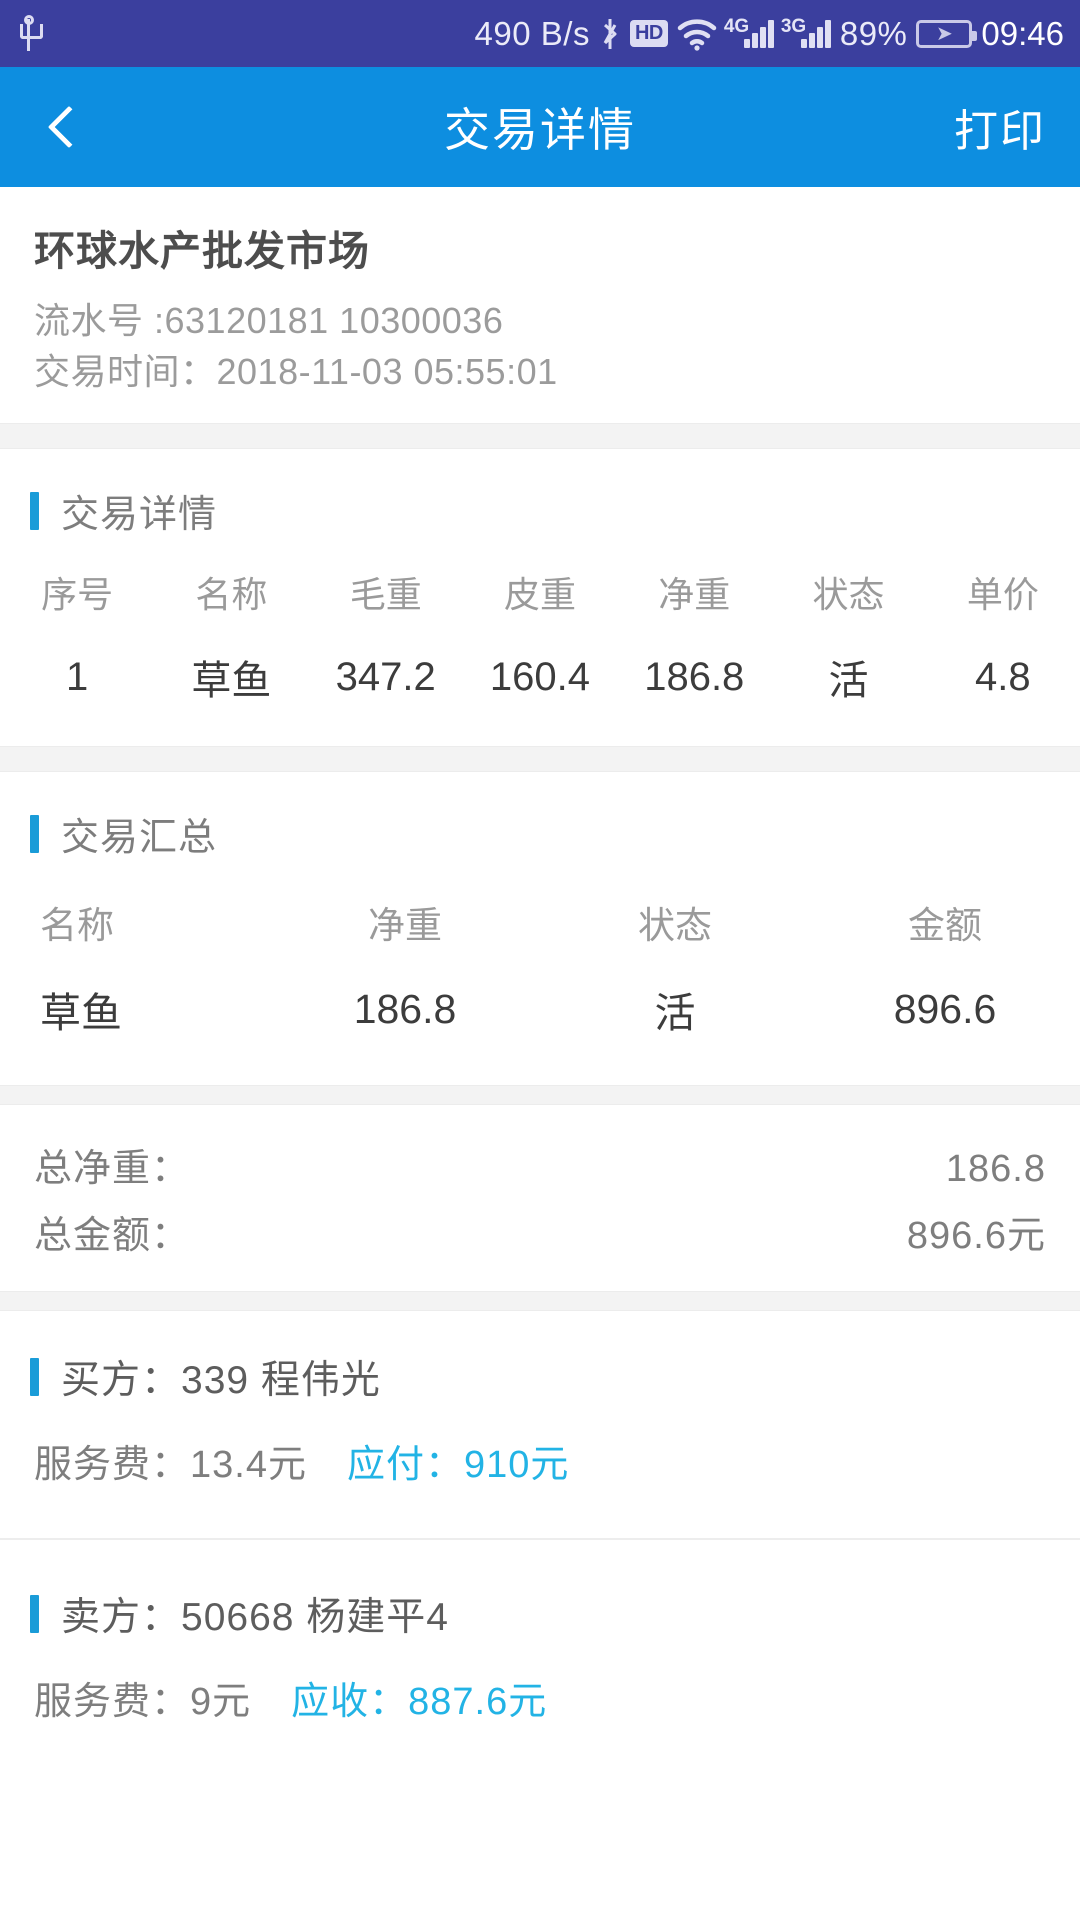 This screenshot has width=1080, height=1920. I want to click on total-net-weight-value: 186.8, so click(995, 1169).